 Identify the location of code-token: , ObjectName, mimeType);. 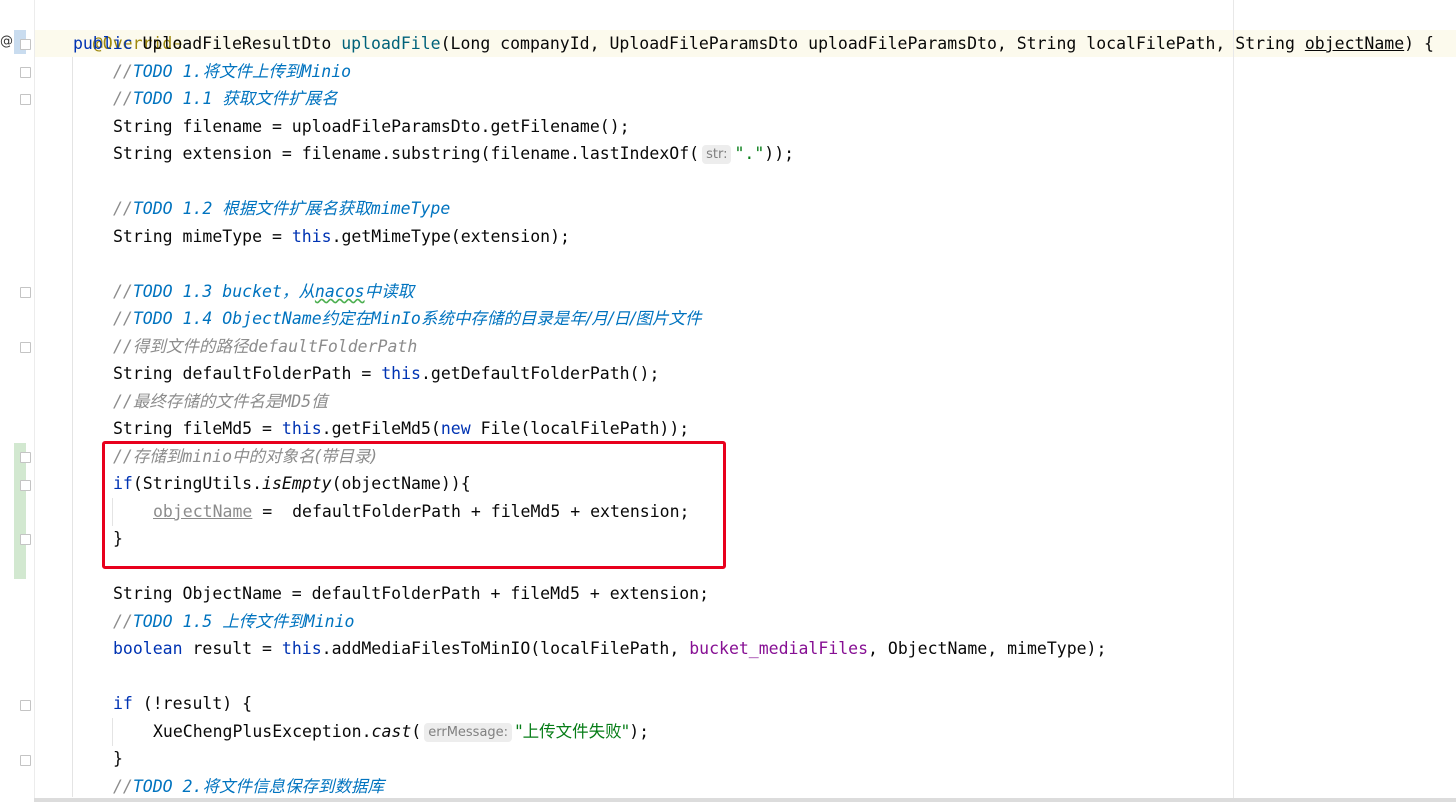
(987, 648).